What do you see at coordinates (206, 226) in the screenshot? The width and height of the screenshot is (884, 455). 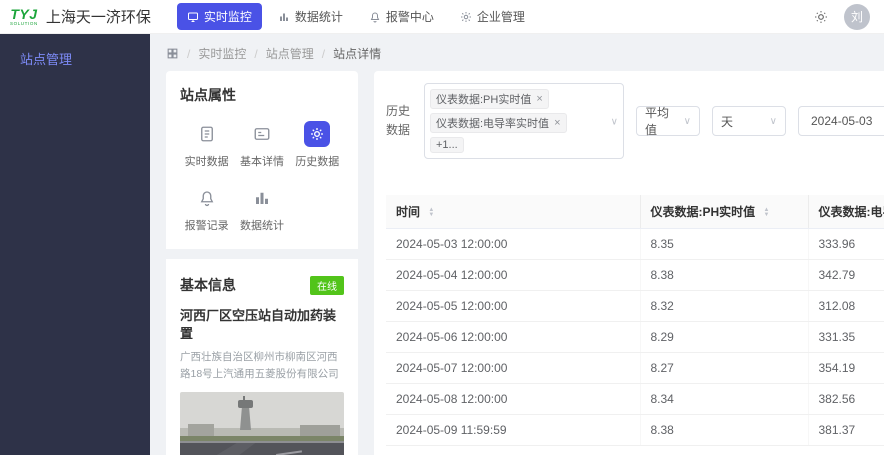 I see `tab-label: 报警记录` at bounding box center [206, 226].